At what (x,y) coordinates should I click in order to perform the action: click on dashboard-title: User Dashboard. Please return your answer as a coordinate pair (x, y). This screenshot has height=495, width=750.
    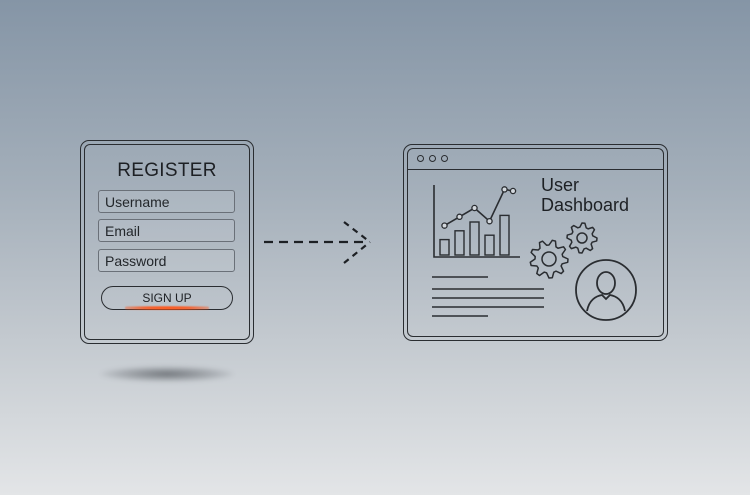
    Looking at the image, I should click on (585, 195).